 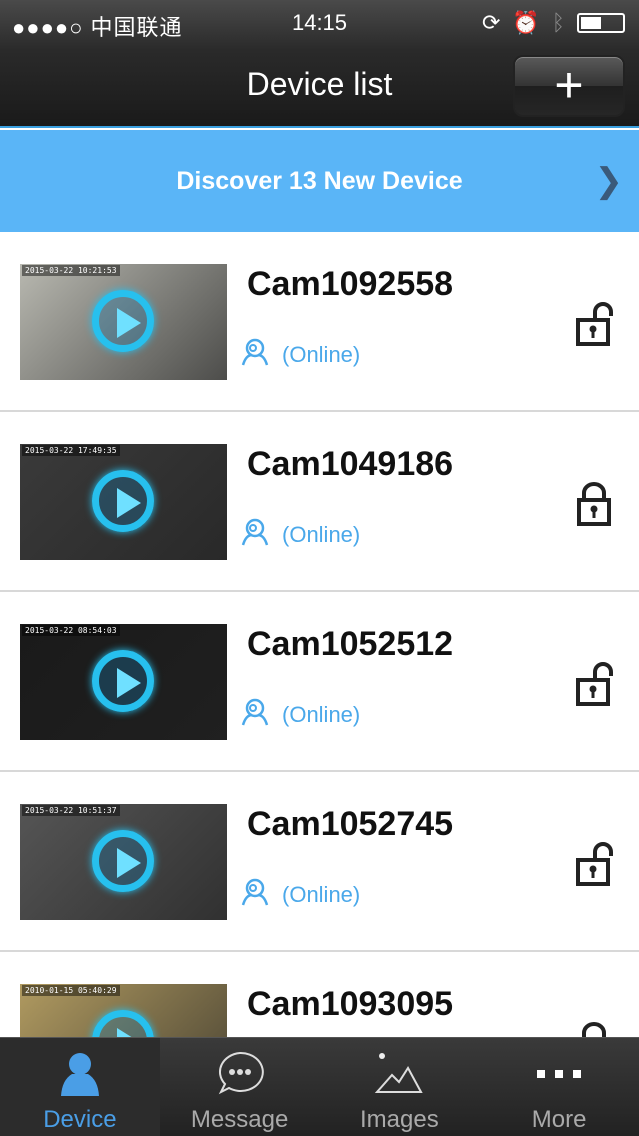 What do you see at coordinates (609, 181) in the screenshot?
I see `chevron-right-icon: ❯` at bounding box center [609, 181].